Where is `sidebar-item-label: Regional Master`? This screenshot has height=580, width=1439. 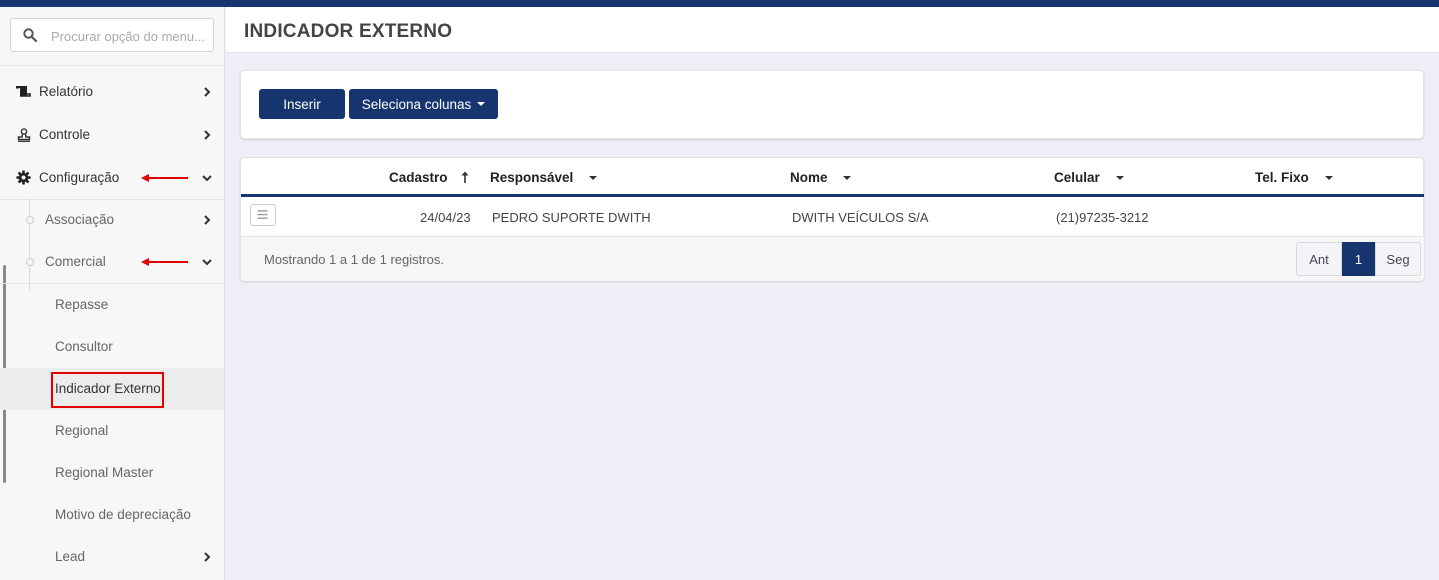 sidebar-item-label: Regional Master is located at coordinates (104, 472).